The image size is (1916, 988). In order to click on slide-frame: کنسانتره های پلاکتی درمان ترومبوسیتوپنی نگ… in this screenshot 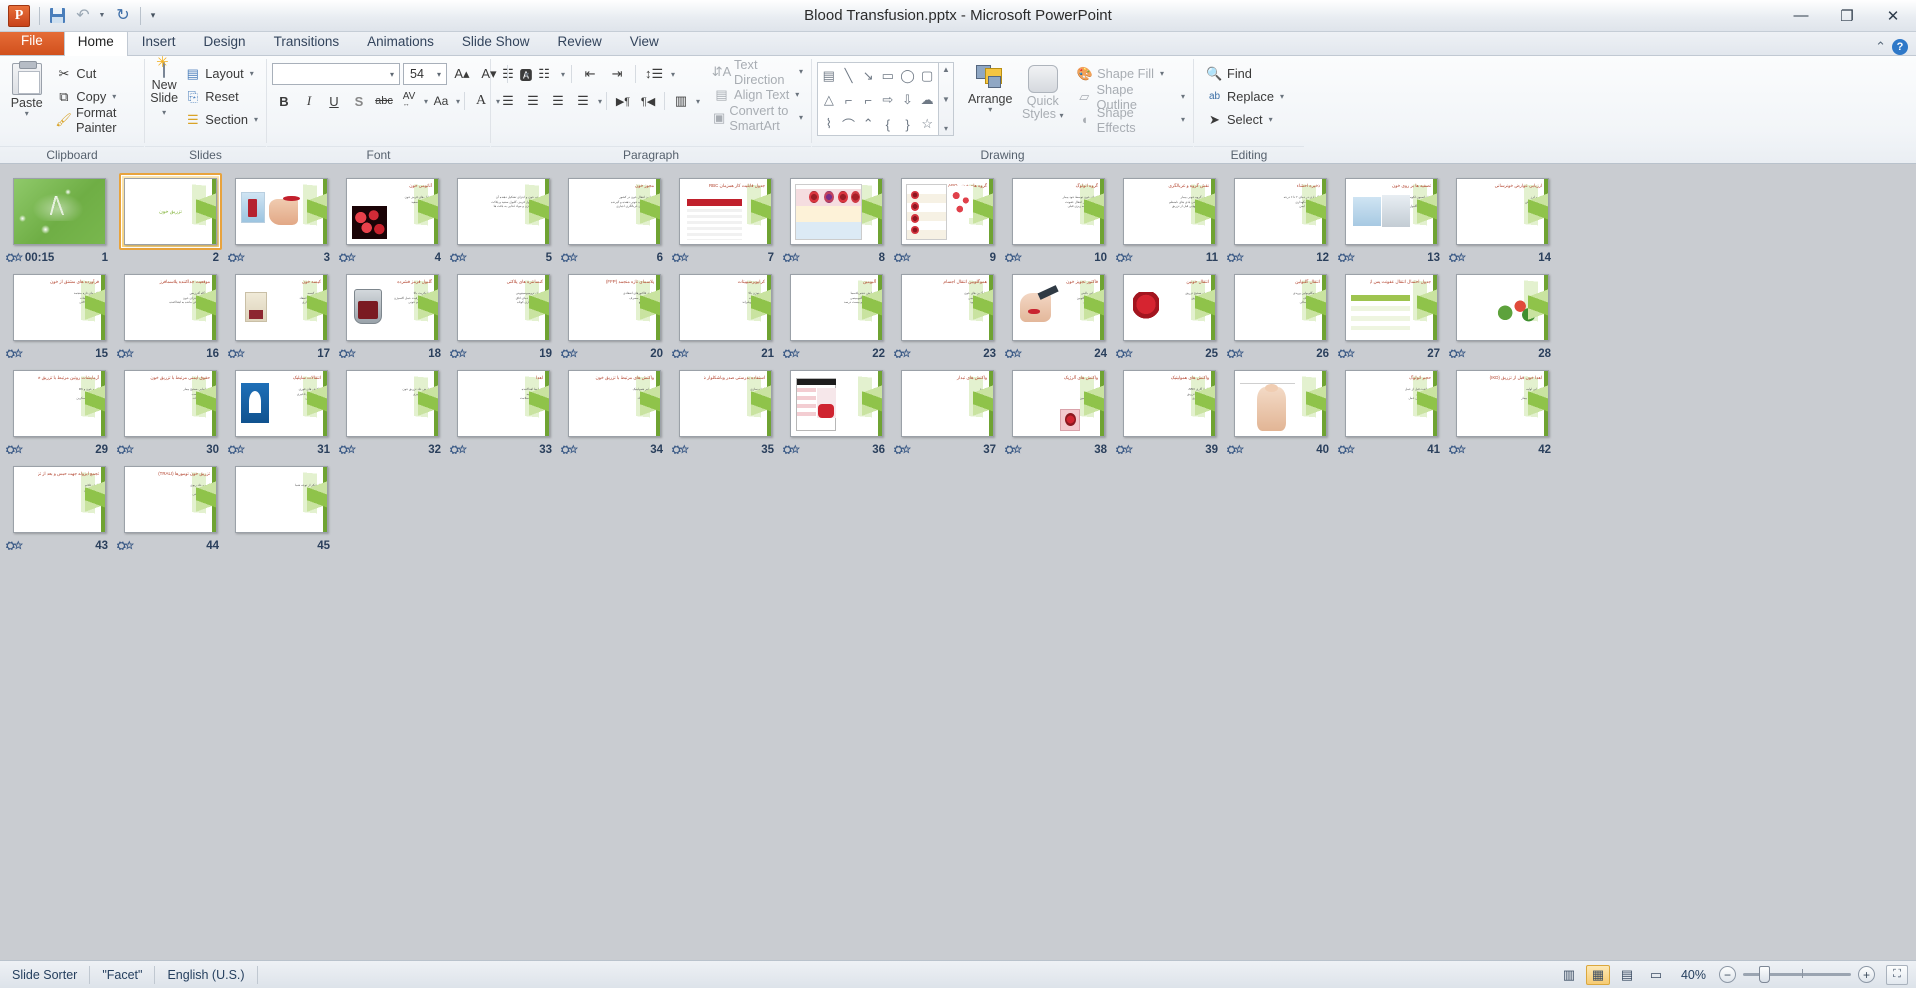, I will do `click(503, 307)`.